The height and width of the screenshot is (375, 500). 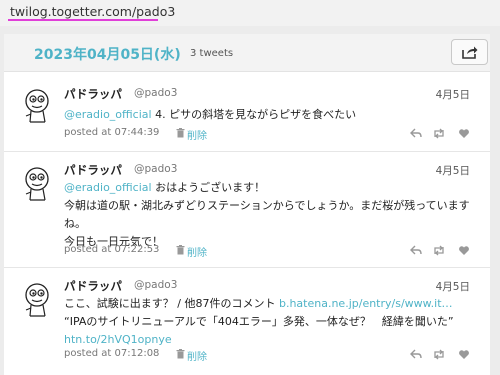 What do you see at coordinates (212, 53) in the screenshot?
I see `tweet-count: 3 tweets` at bounding box center [212, 53].